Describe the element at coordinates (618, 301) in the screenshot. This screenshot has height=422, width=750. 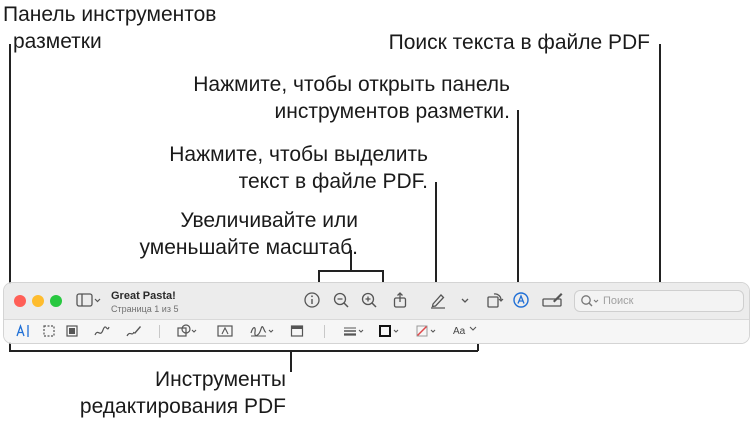
I see `search-placeholder: Поиск` at that location.